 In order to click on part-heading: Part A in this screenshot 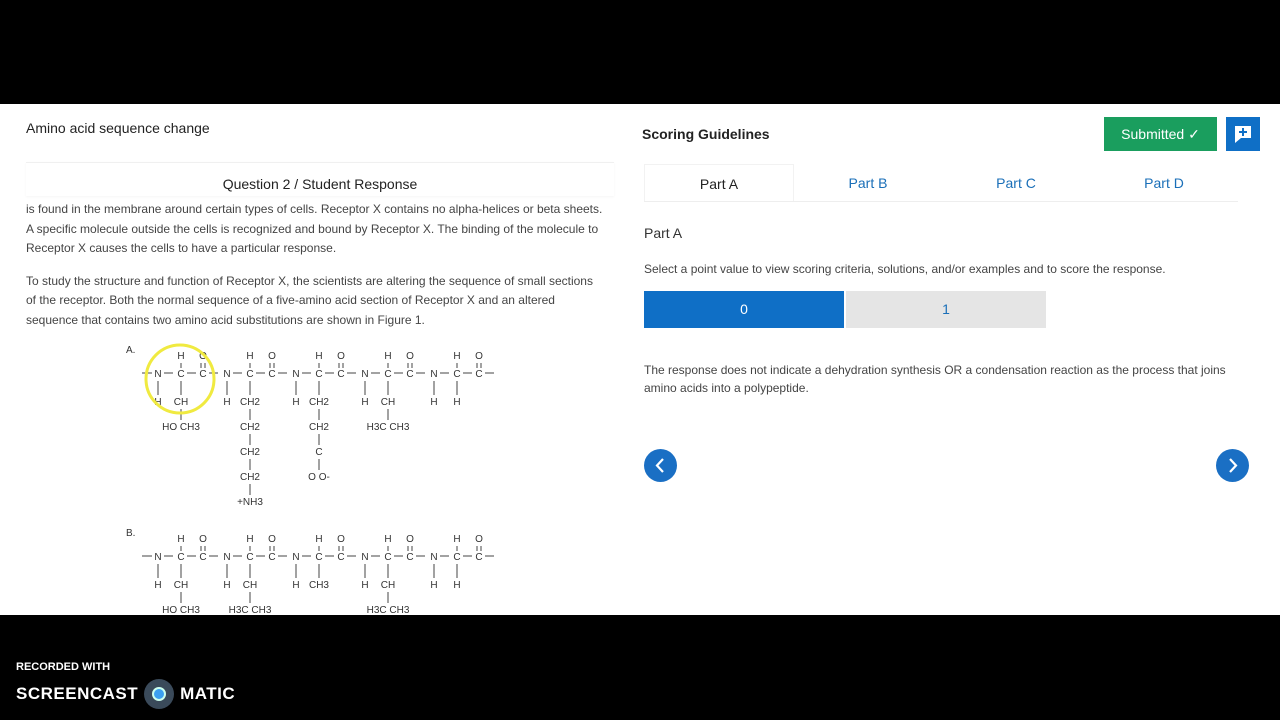, I will do `click(663, 233)`.